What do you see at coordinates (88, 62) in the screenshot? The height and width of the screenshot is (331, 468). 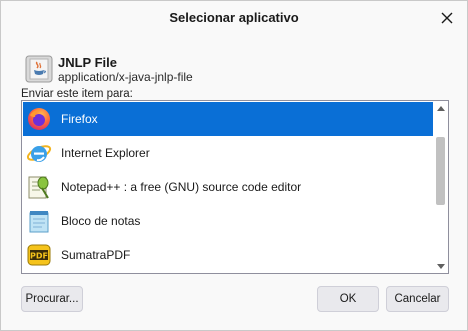 I see `file-type-name: JNLP File` at bounding box center [88, 62].